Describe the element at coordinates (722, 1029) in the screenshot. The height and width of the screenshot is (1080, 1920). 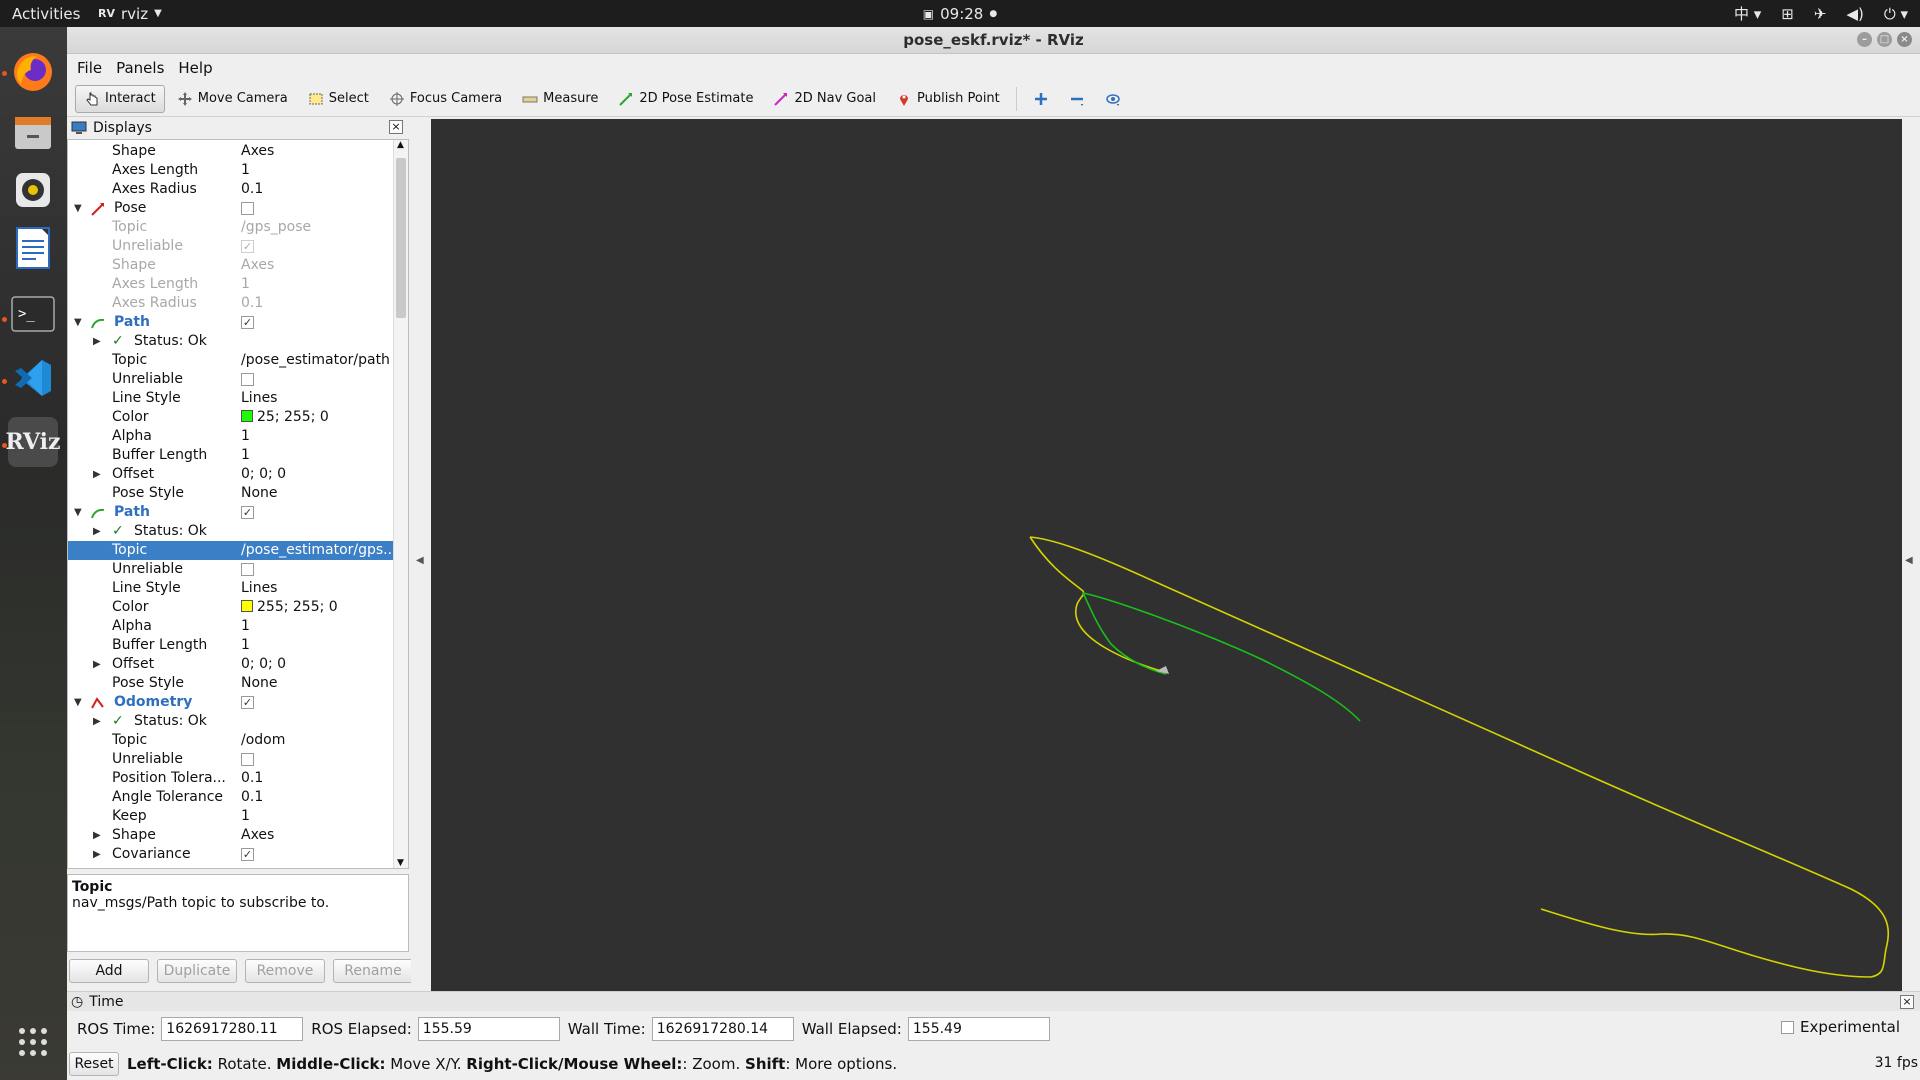
I see `wall-time-field: 1626917280.14` at that location.